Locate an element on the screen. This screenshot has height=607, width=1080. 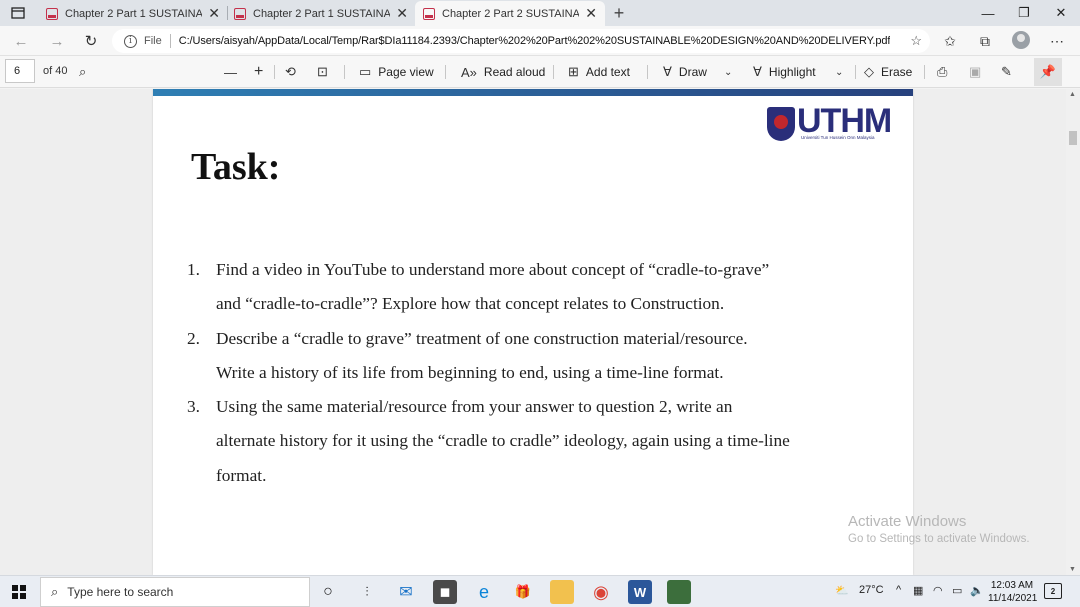
item-number: 2. is located at coordinates (193, 338).